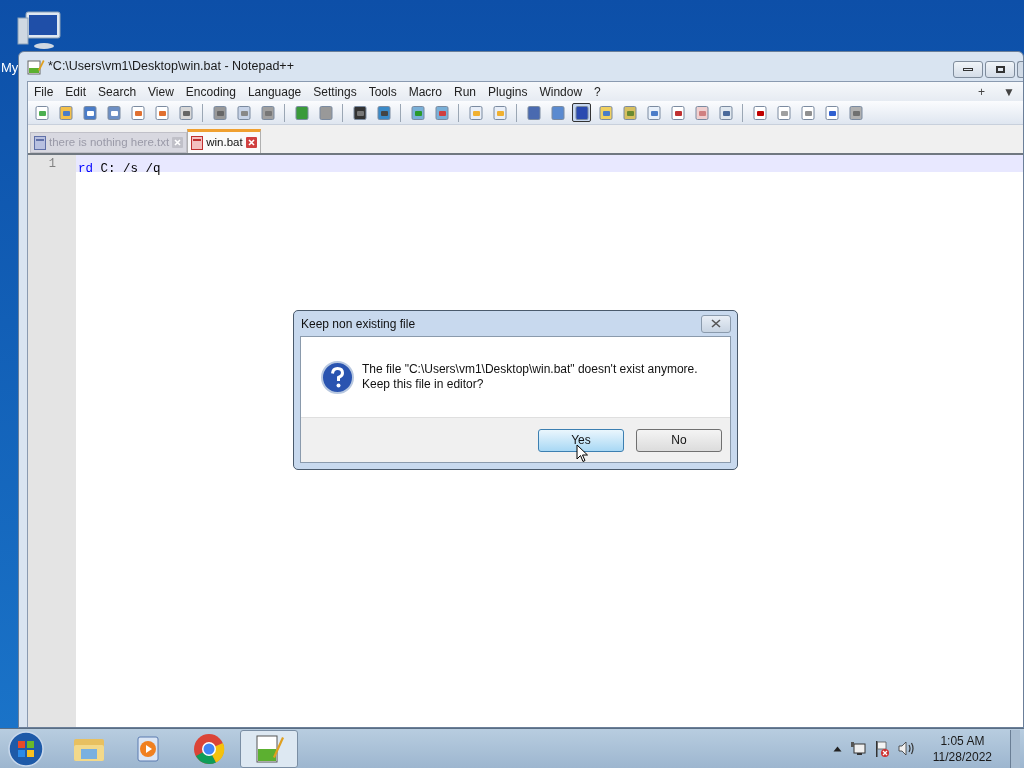 The width and height of the screenshot is (1024, 768). Describe the element at coordinates (679, 440) in the screenshot. I see `dialog-button: No` at that location.